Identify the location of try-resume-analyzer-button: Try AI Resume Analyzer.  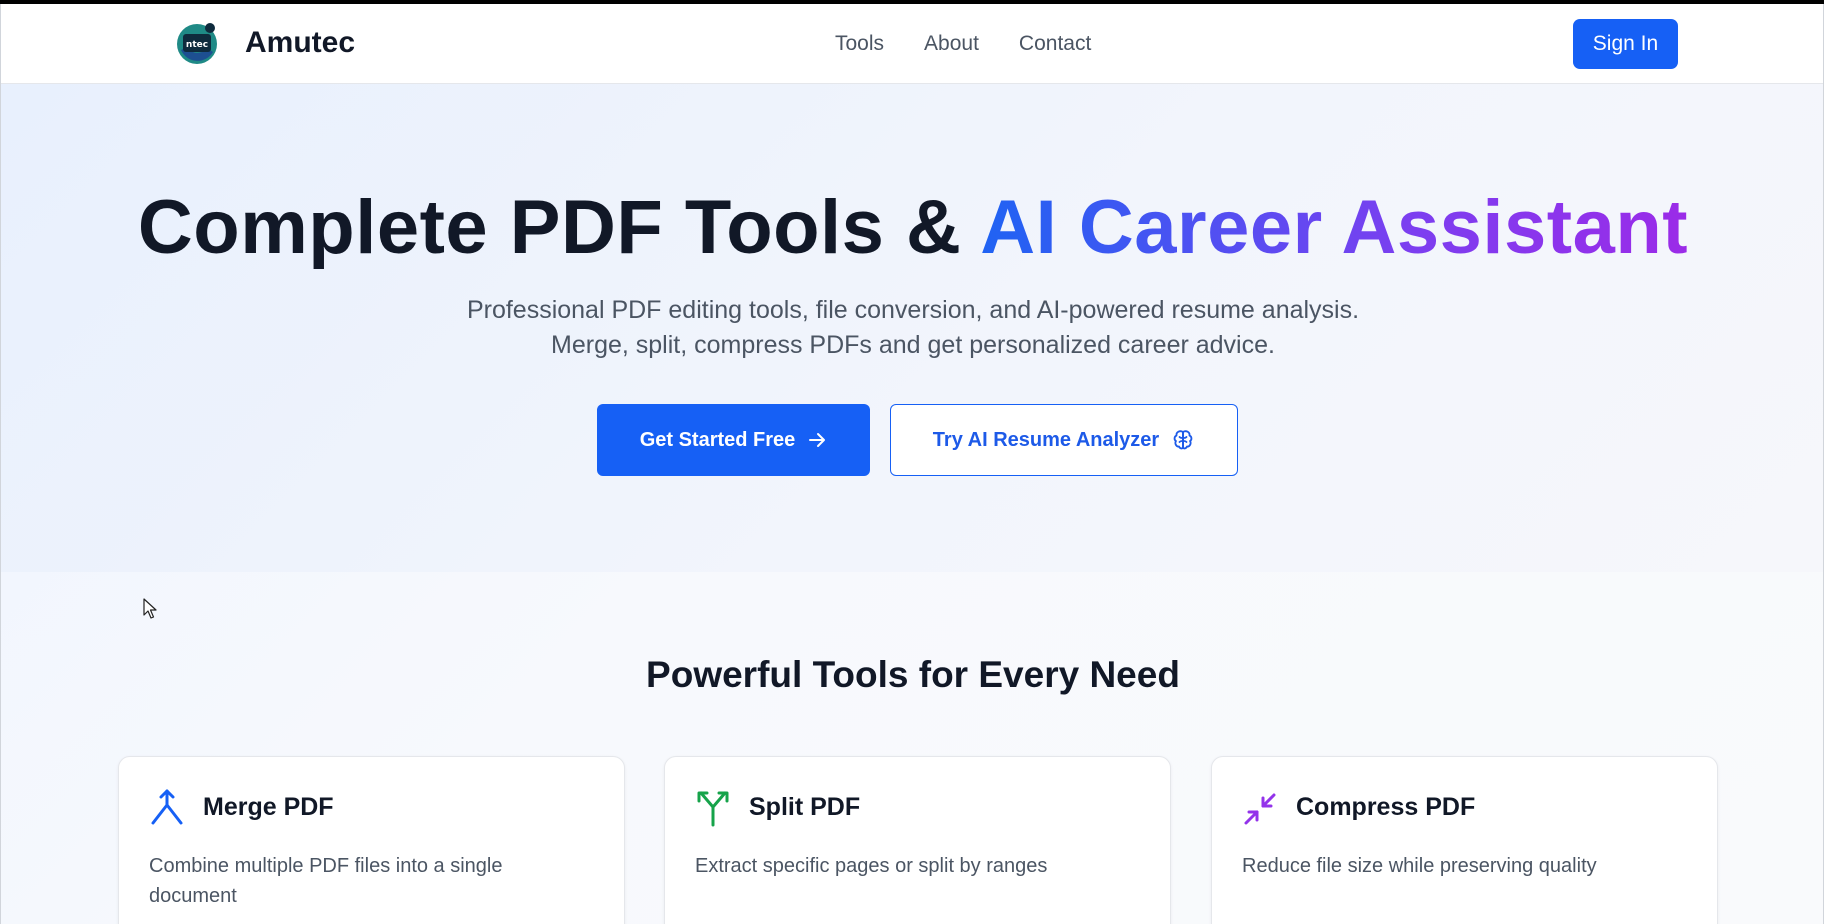
(1064, 440).